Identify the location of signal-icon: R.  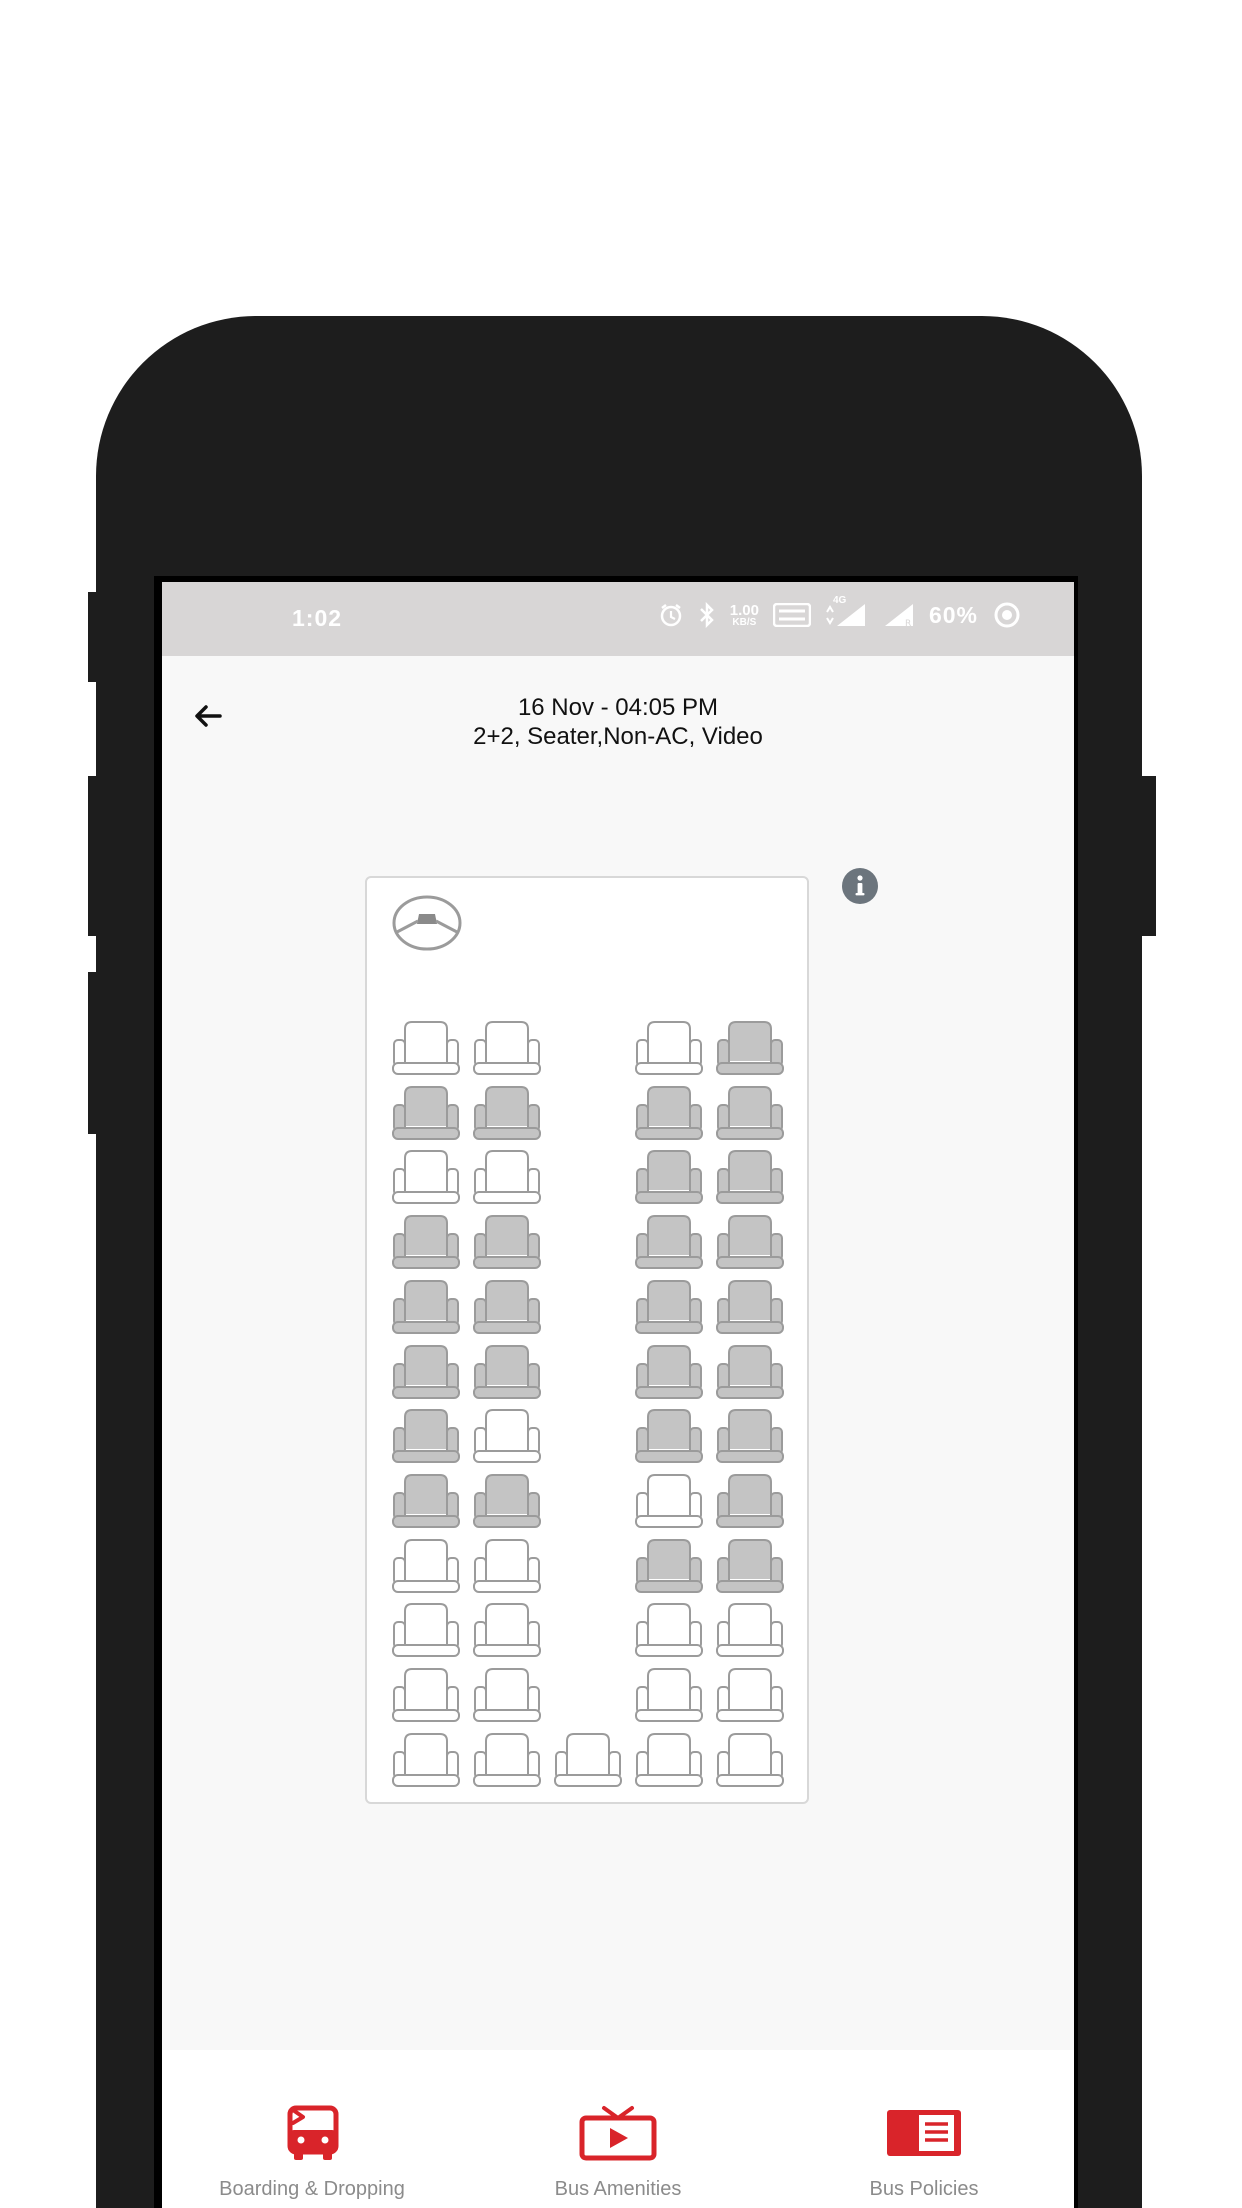
(899, 615).